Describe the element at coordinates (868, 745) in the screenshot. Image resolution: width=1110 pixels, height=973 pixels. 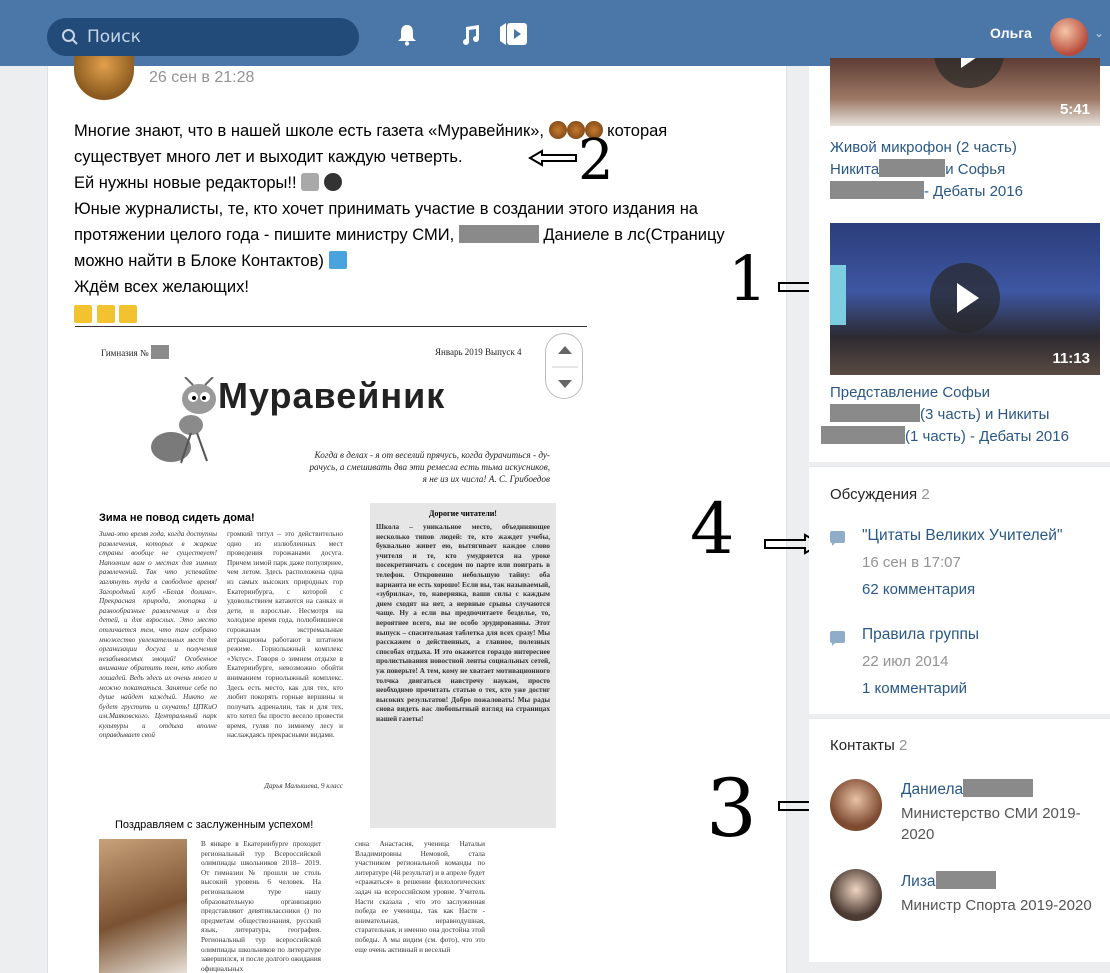
I see `contacts-title: Контакты 2` at that location.